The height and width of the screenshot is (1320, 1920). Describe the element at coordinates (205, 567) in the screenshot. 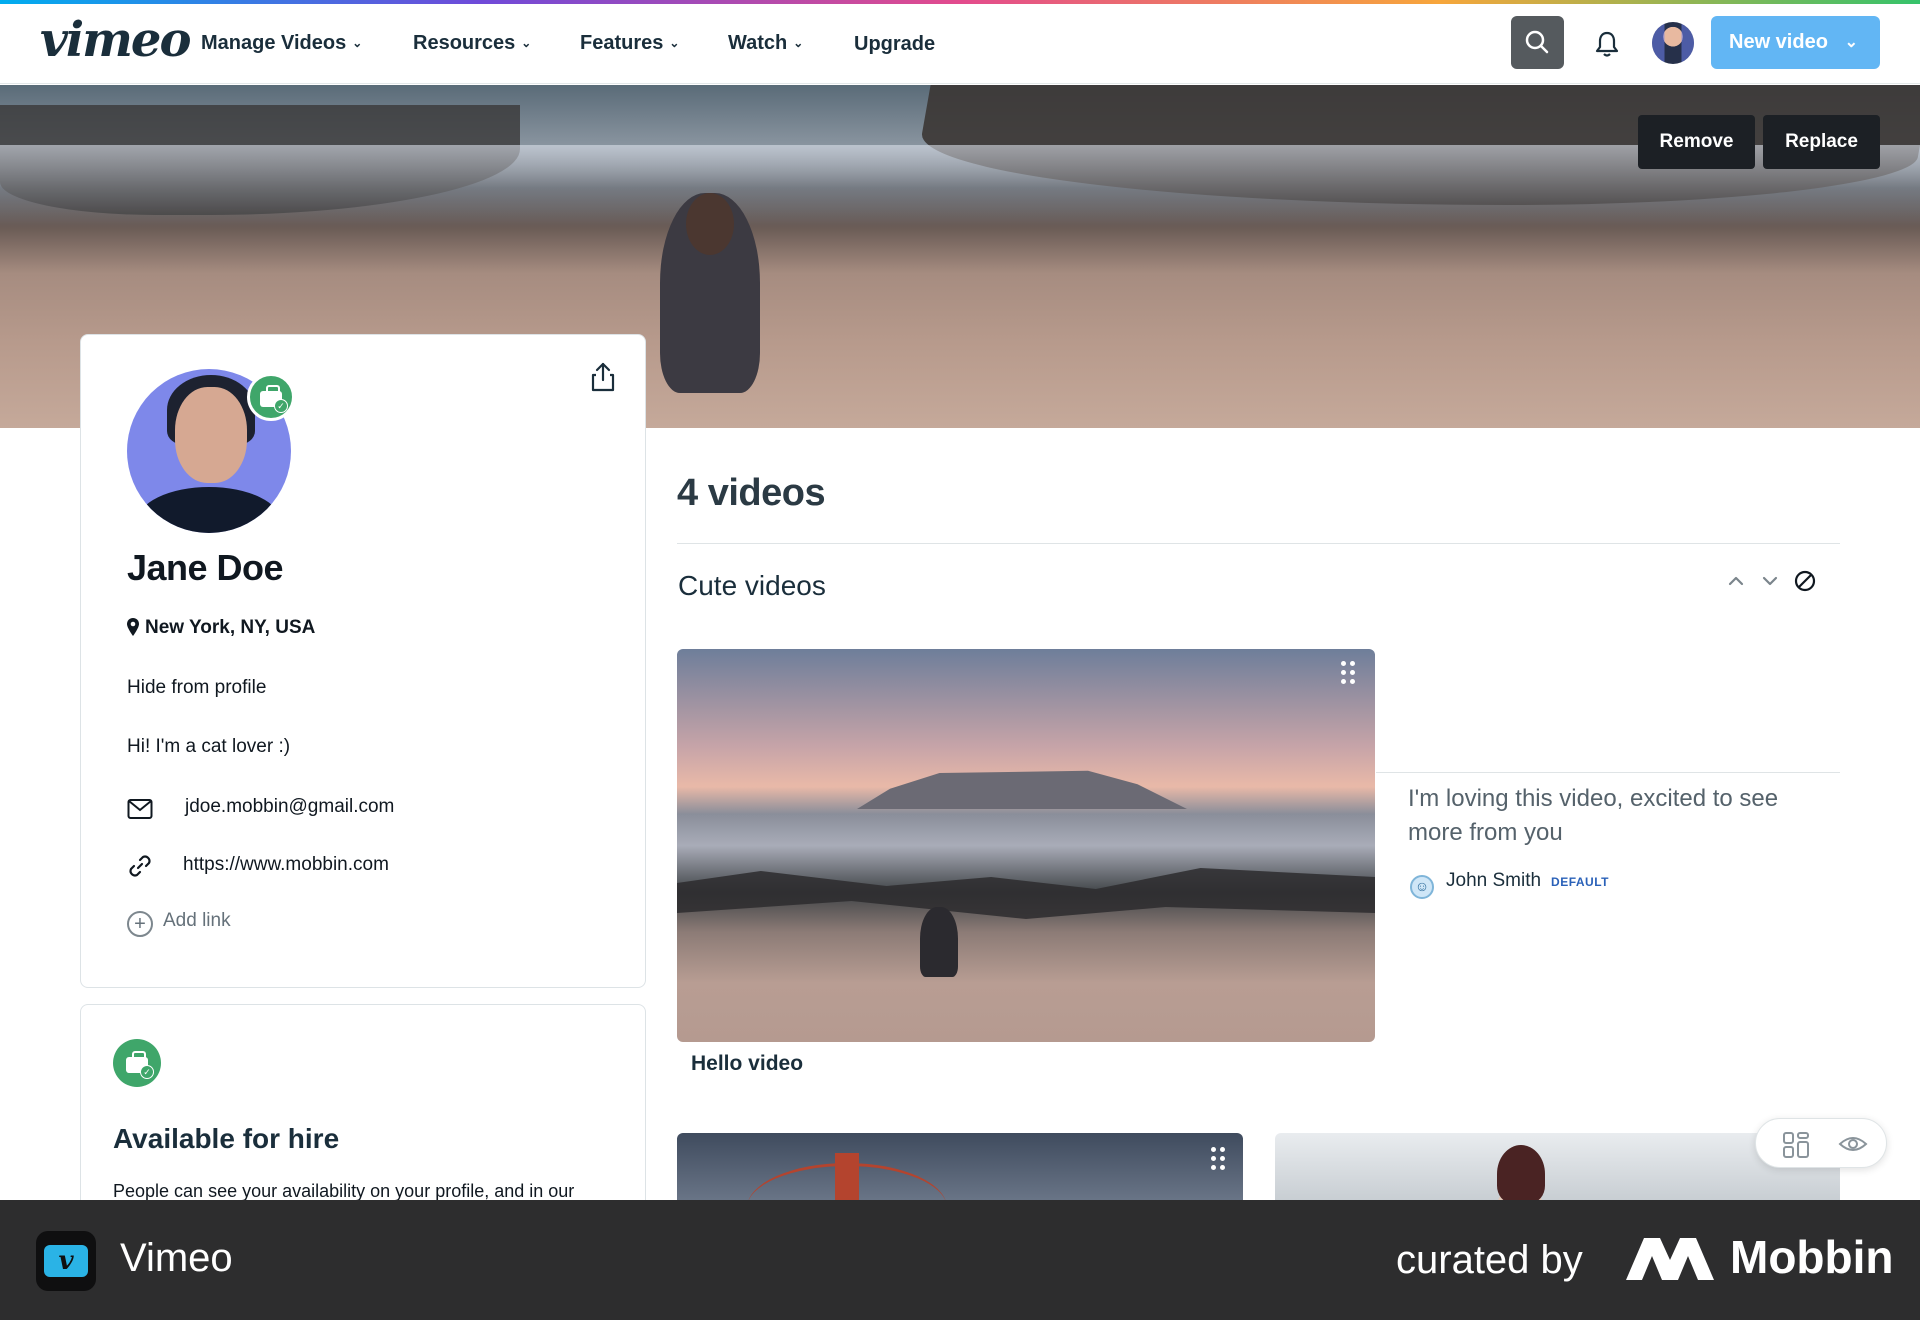

I see `profile-name: Jane Doe` at that location.